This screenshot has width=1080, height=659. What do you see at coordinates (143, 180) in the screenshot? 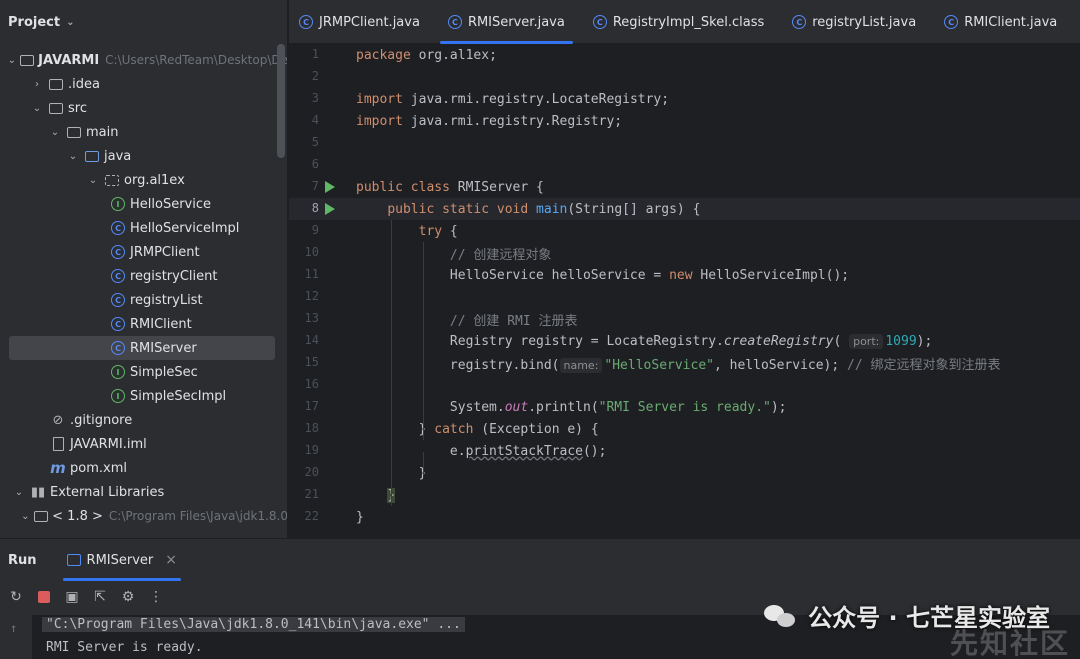
I see `tree-item: ⌄ org.al1ex` at bounding box center [143, 180].